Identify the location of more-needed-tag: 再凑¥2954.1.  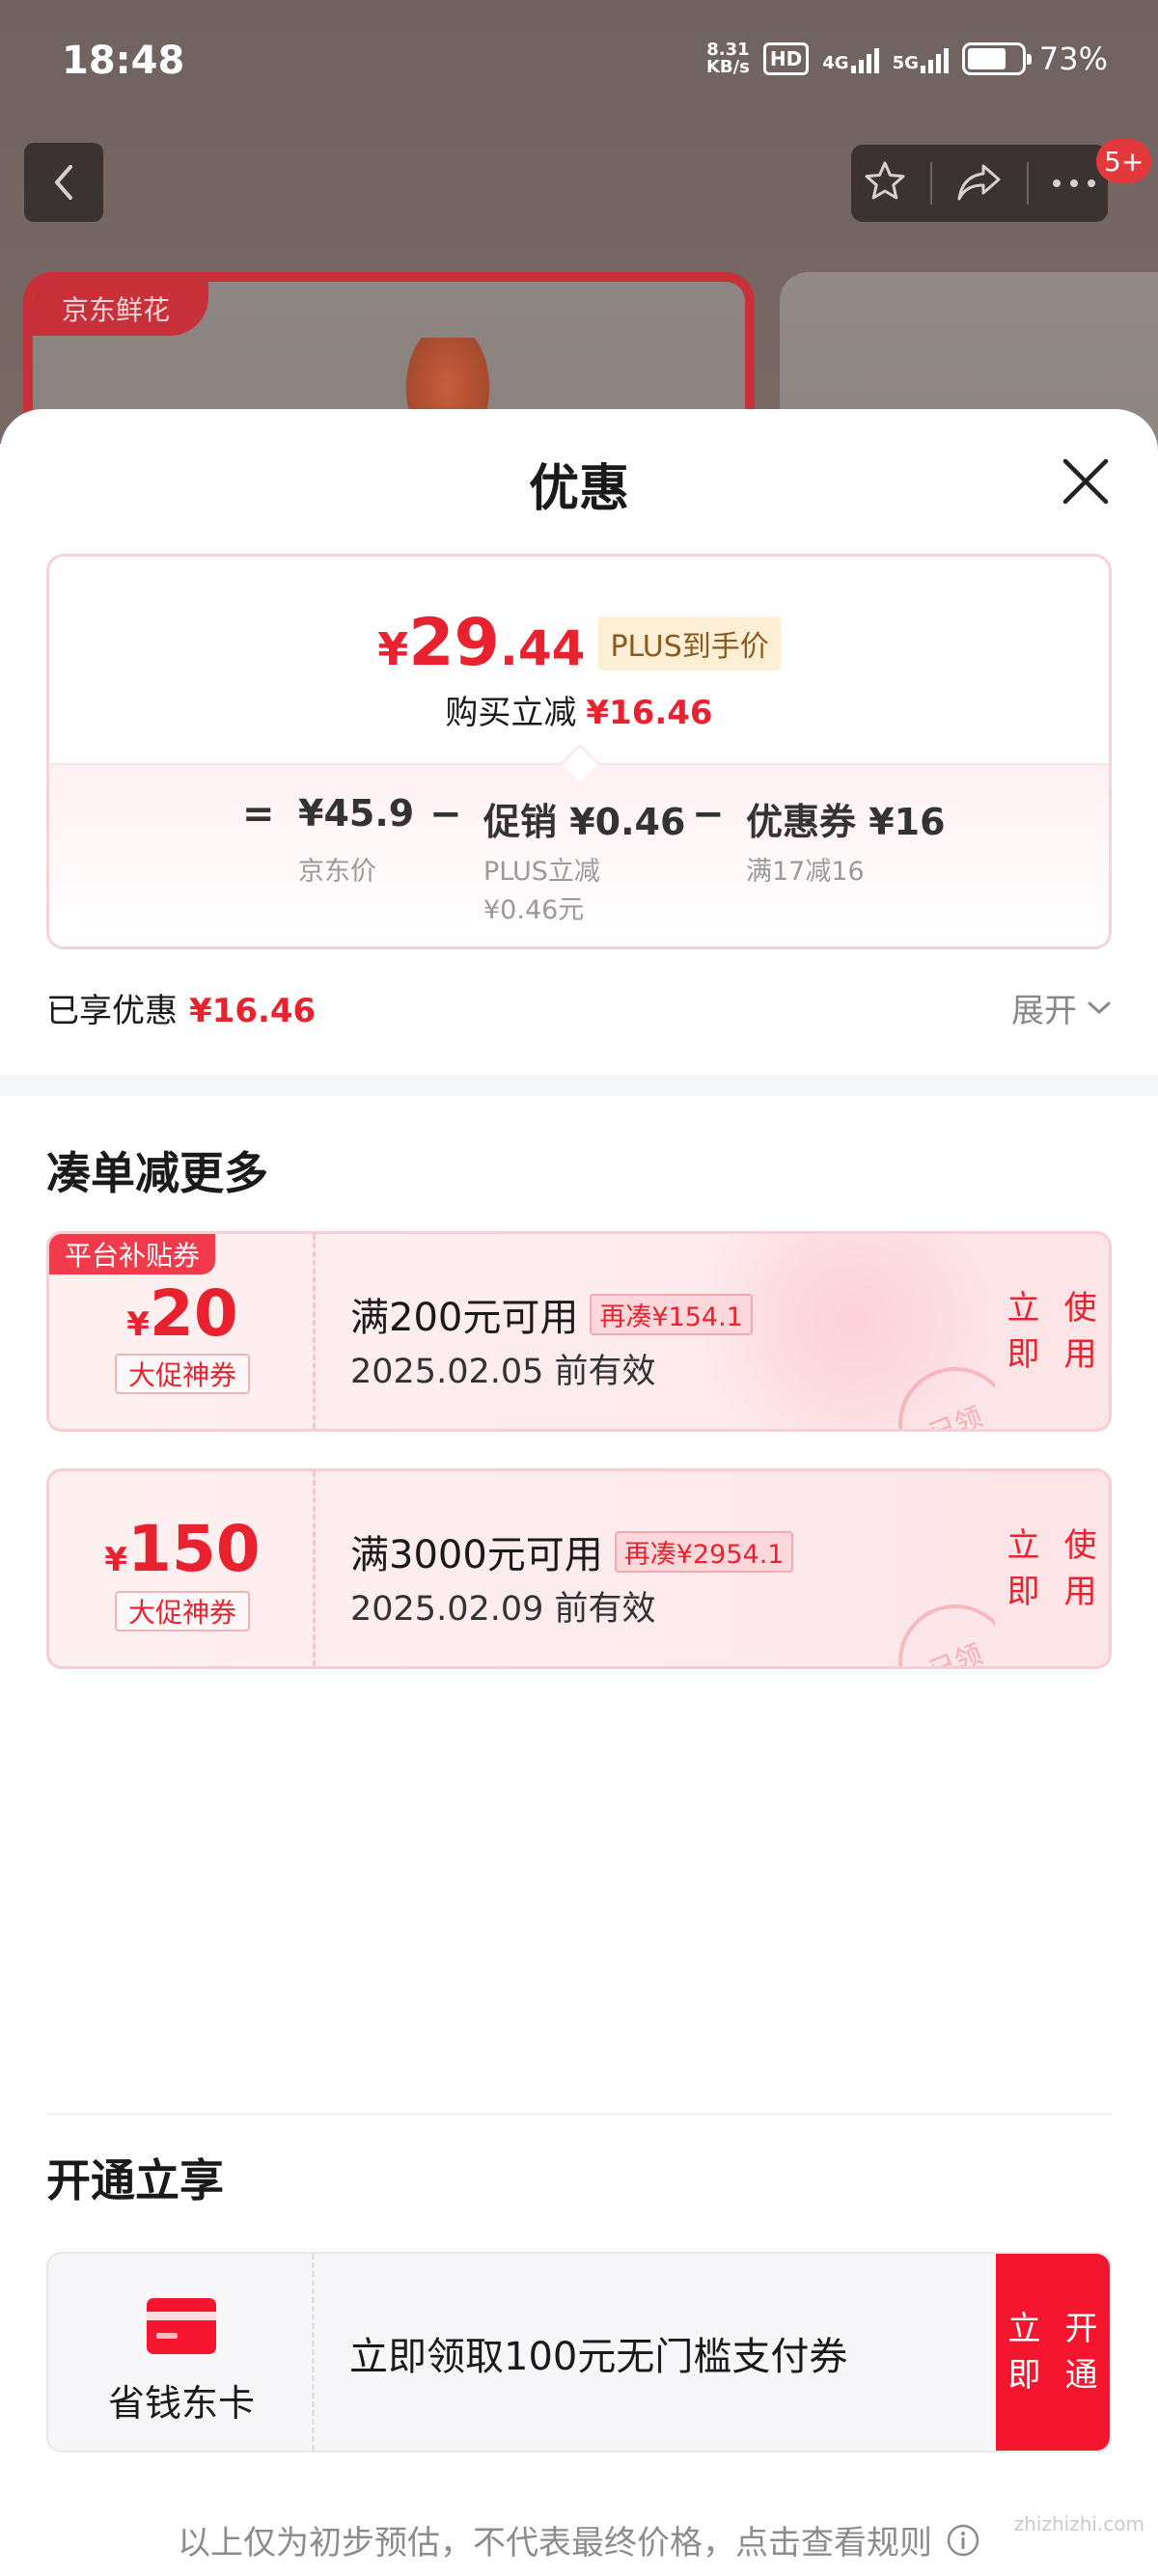
(704, 1552).